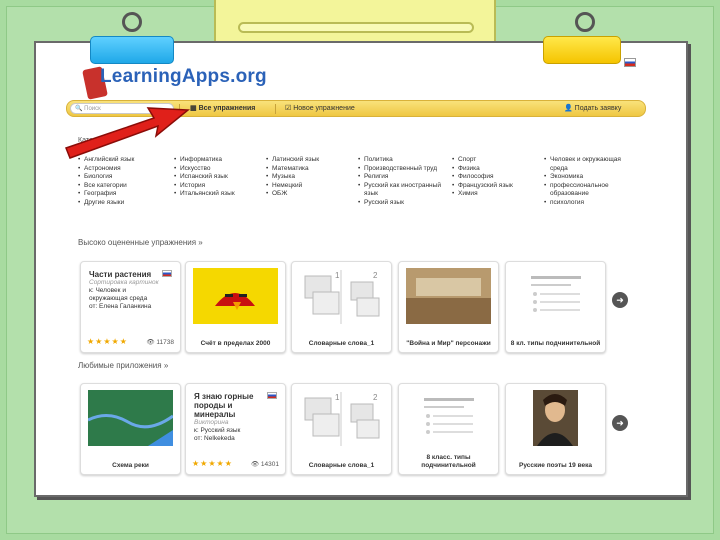 The image size is (720, 540). I want to click on exercise-card: 1 2 Словарные слова_1, so click(341, 307).